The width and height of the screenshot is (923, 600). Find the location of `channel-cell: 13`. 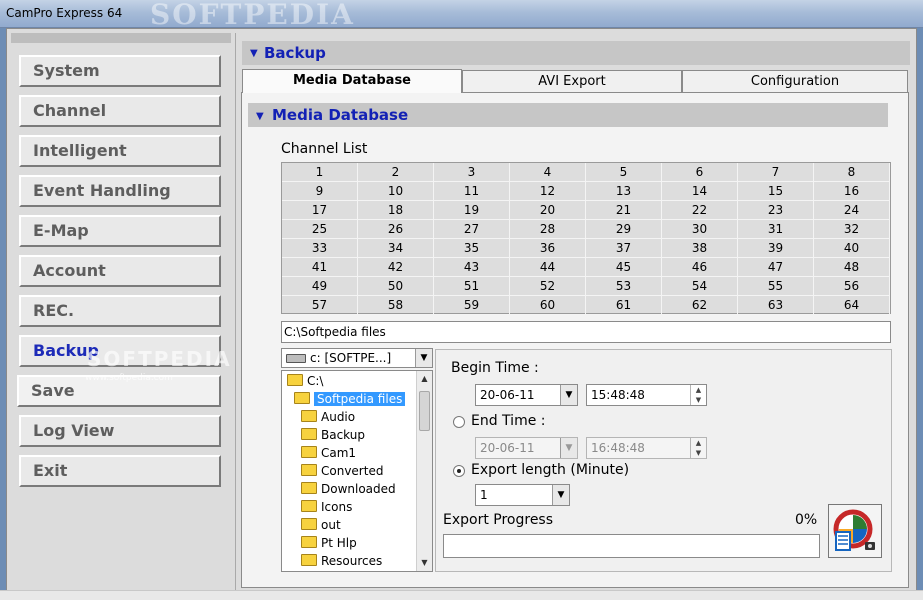

channel-cell: 13 is located at coordinates (624, 191).